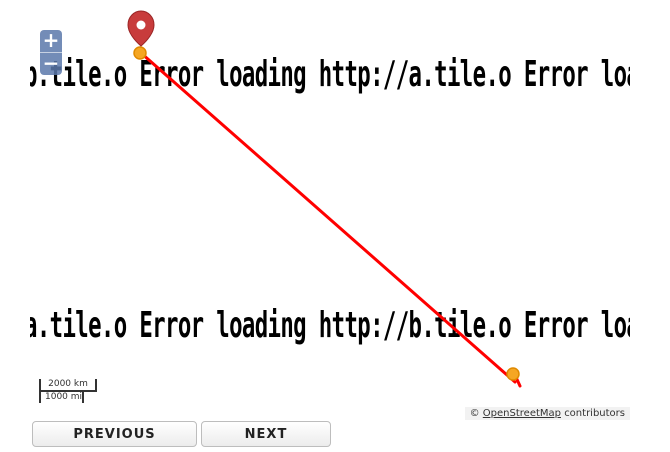  I want to click on openstreetmap-link: OpenStreetMap, so click(522, 413).